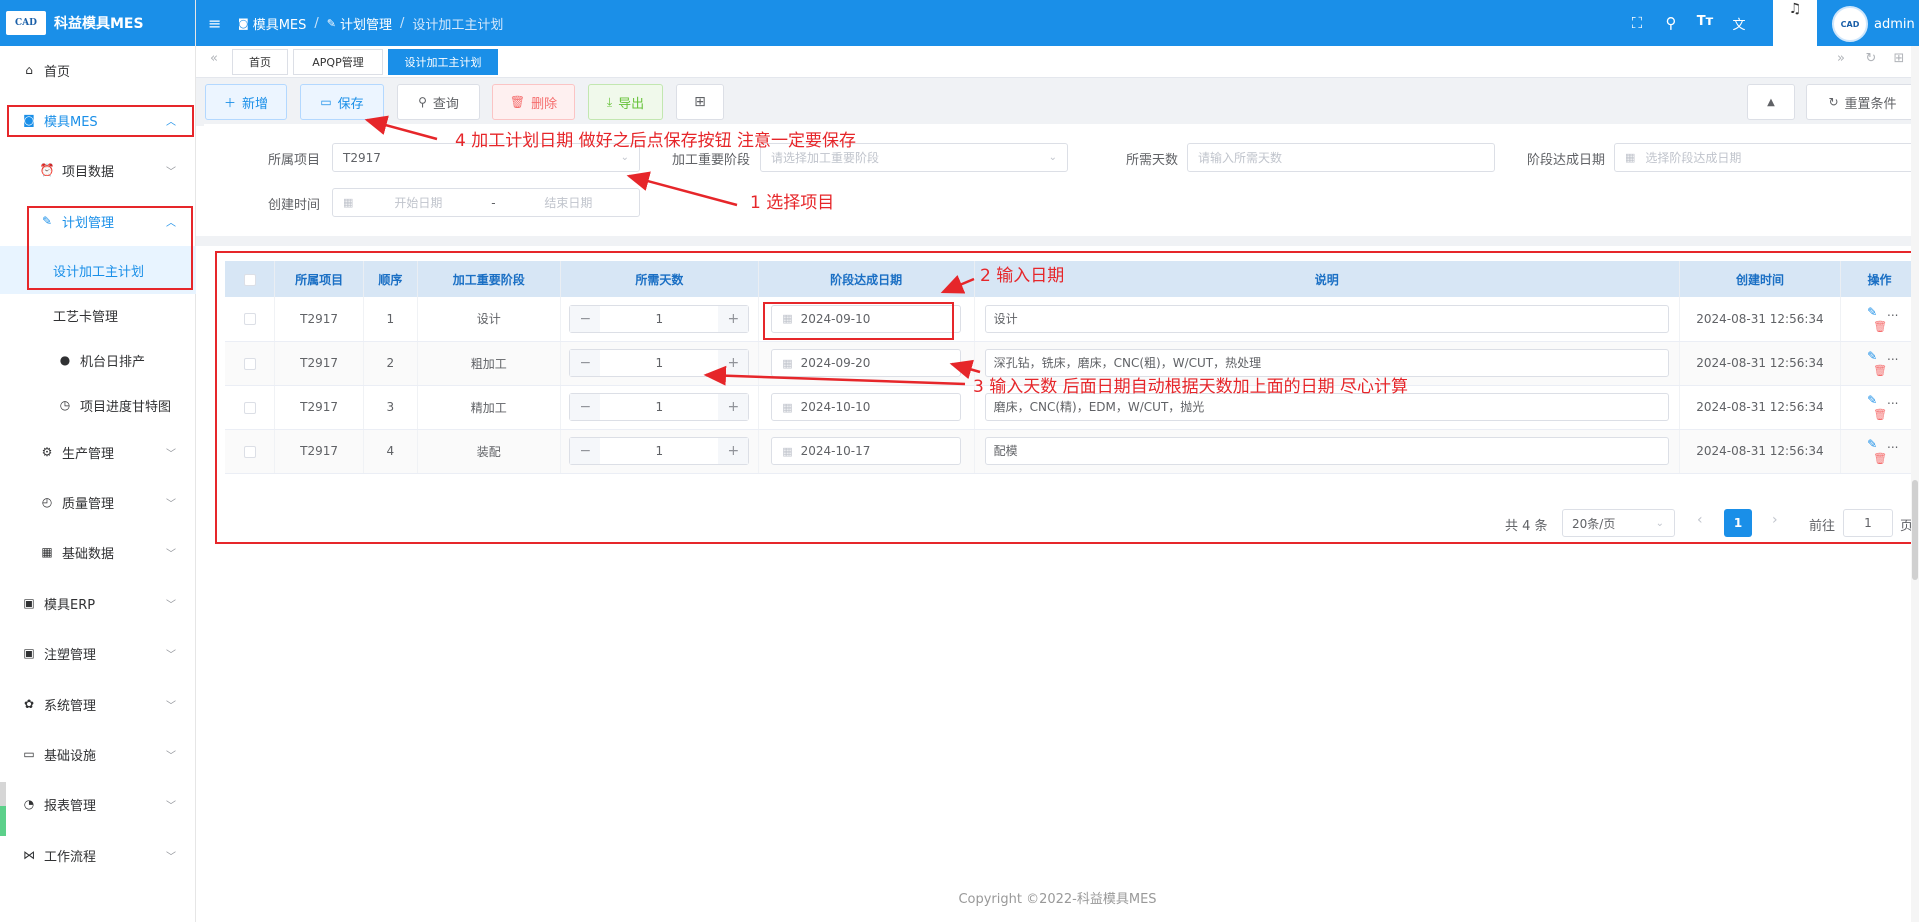  I want to click on top-bar: ≡ ◙ 模具MES / ✎ 计划管理 / 设计加工主计划, so click(1057, 23).